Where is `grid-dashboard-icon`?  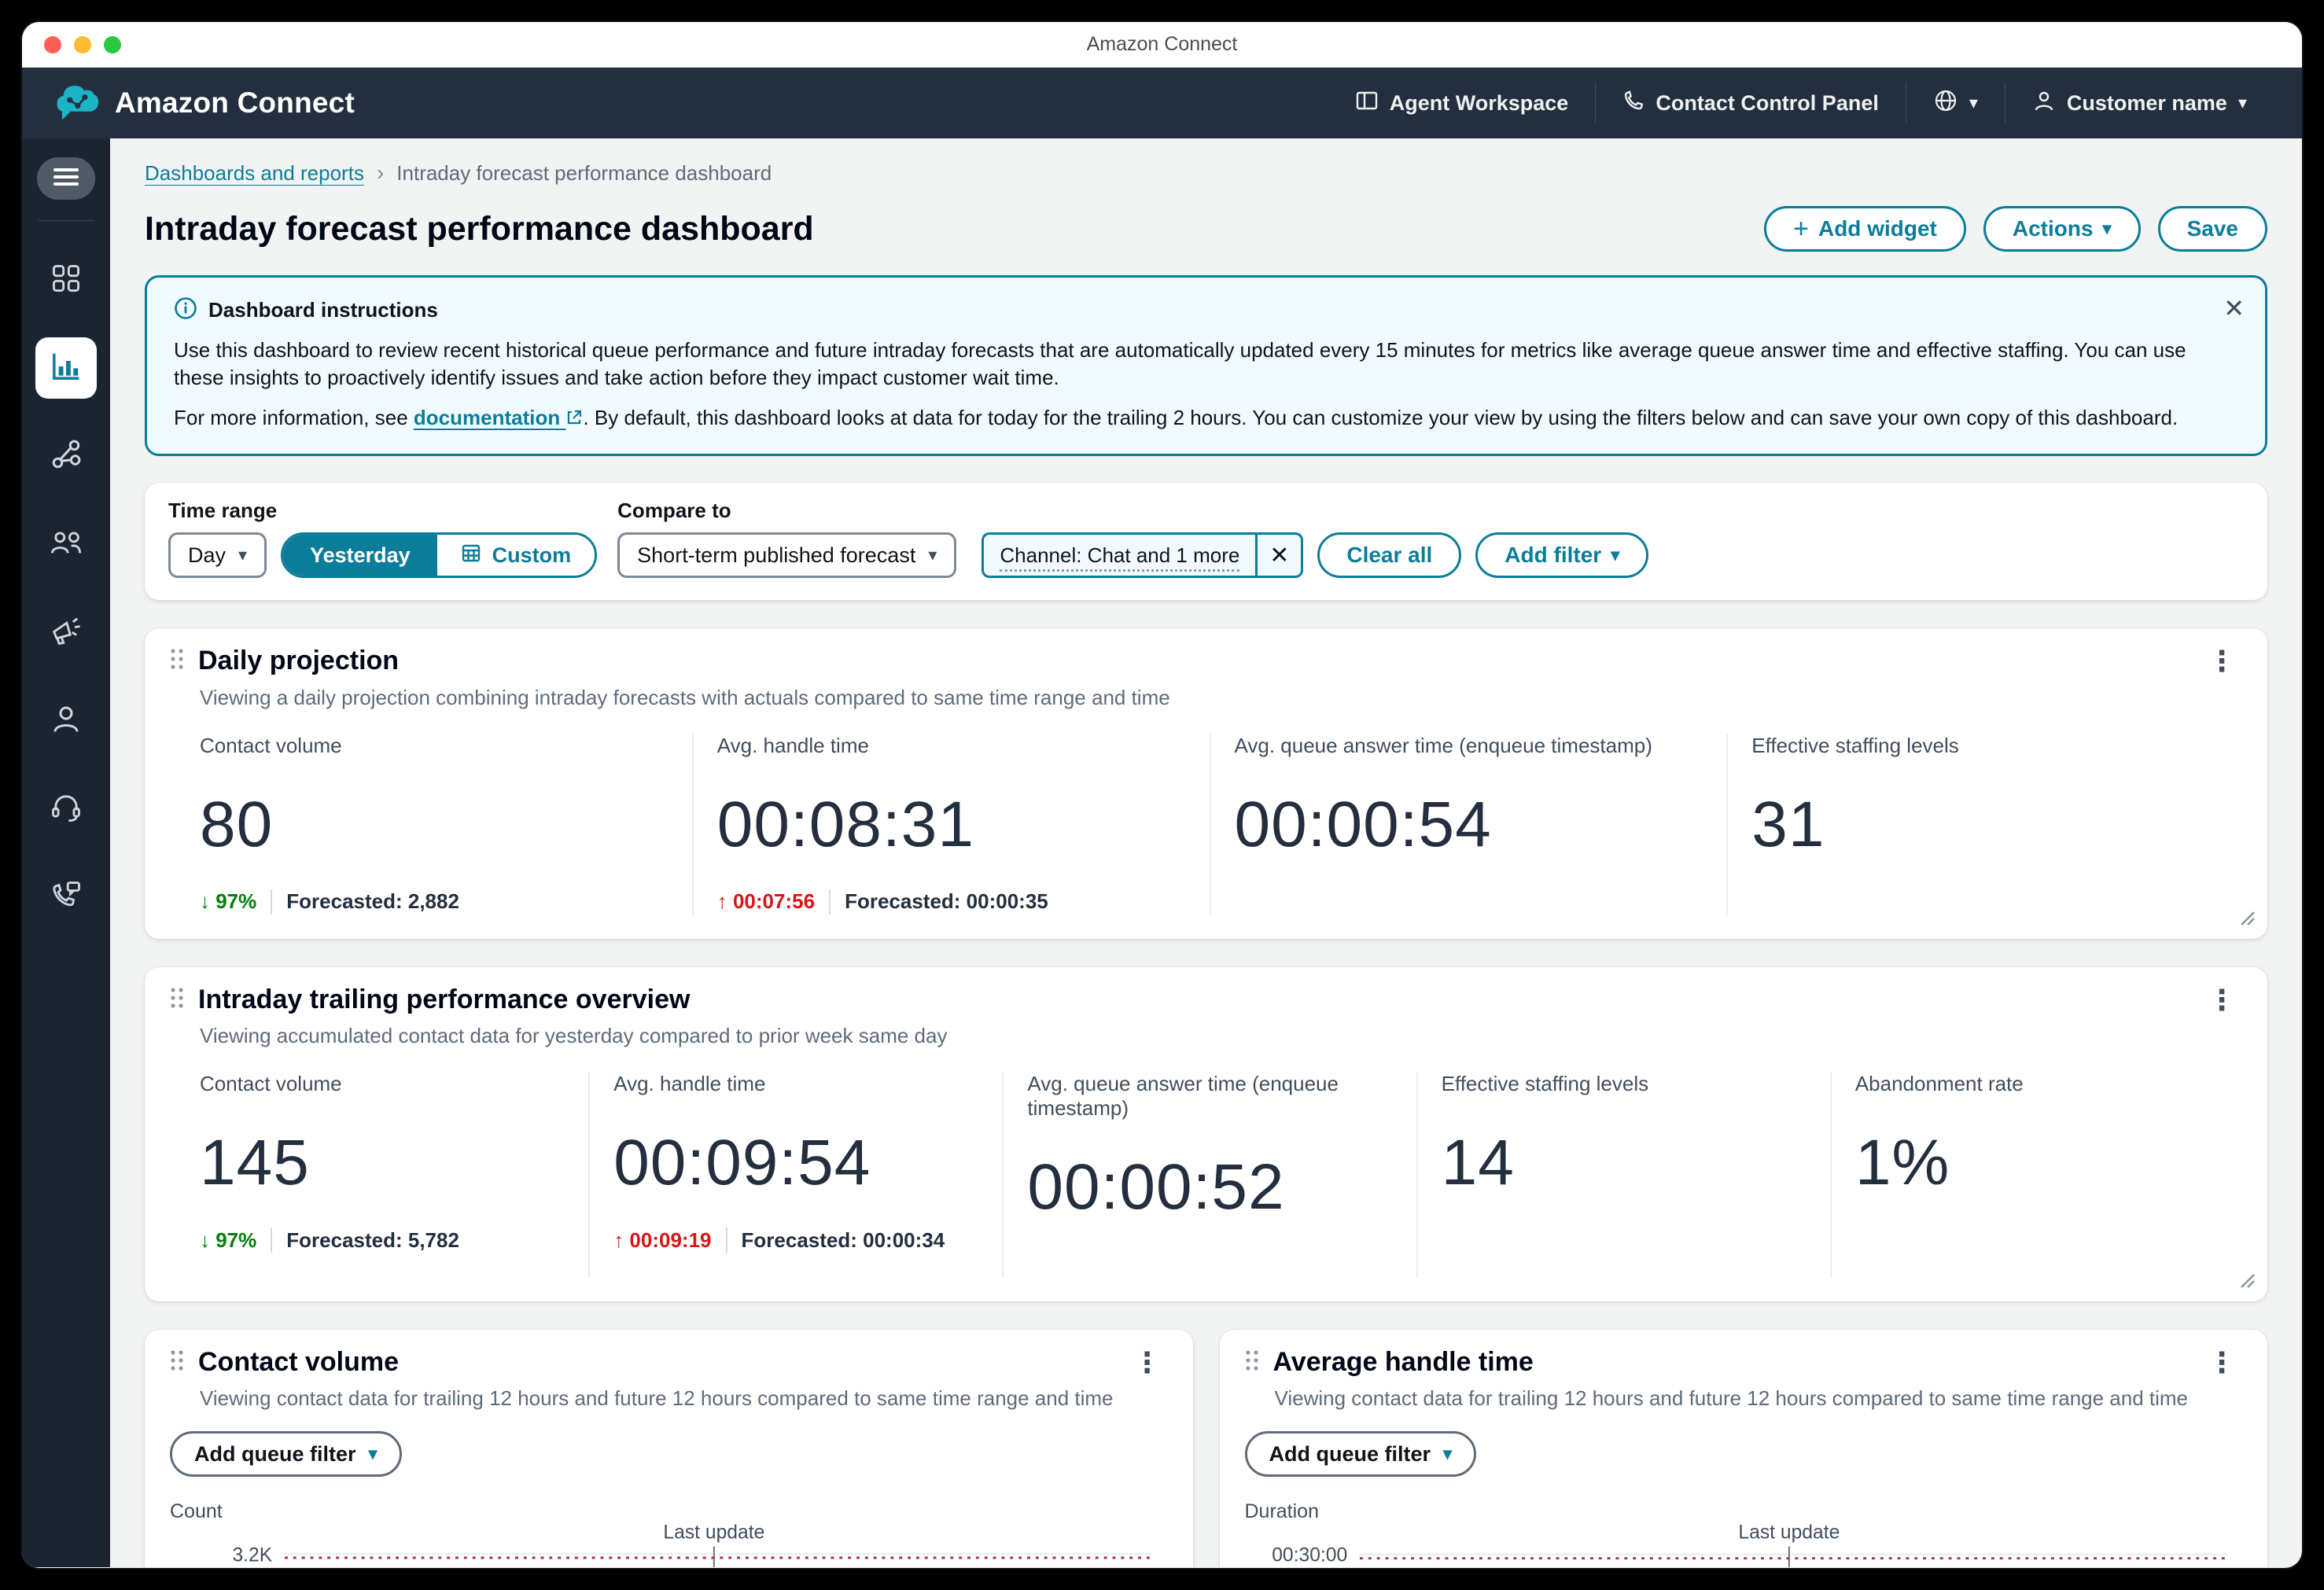
grid-dashboard-icon is located at coordinates (66, 280).